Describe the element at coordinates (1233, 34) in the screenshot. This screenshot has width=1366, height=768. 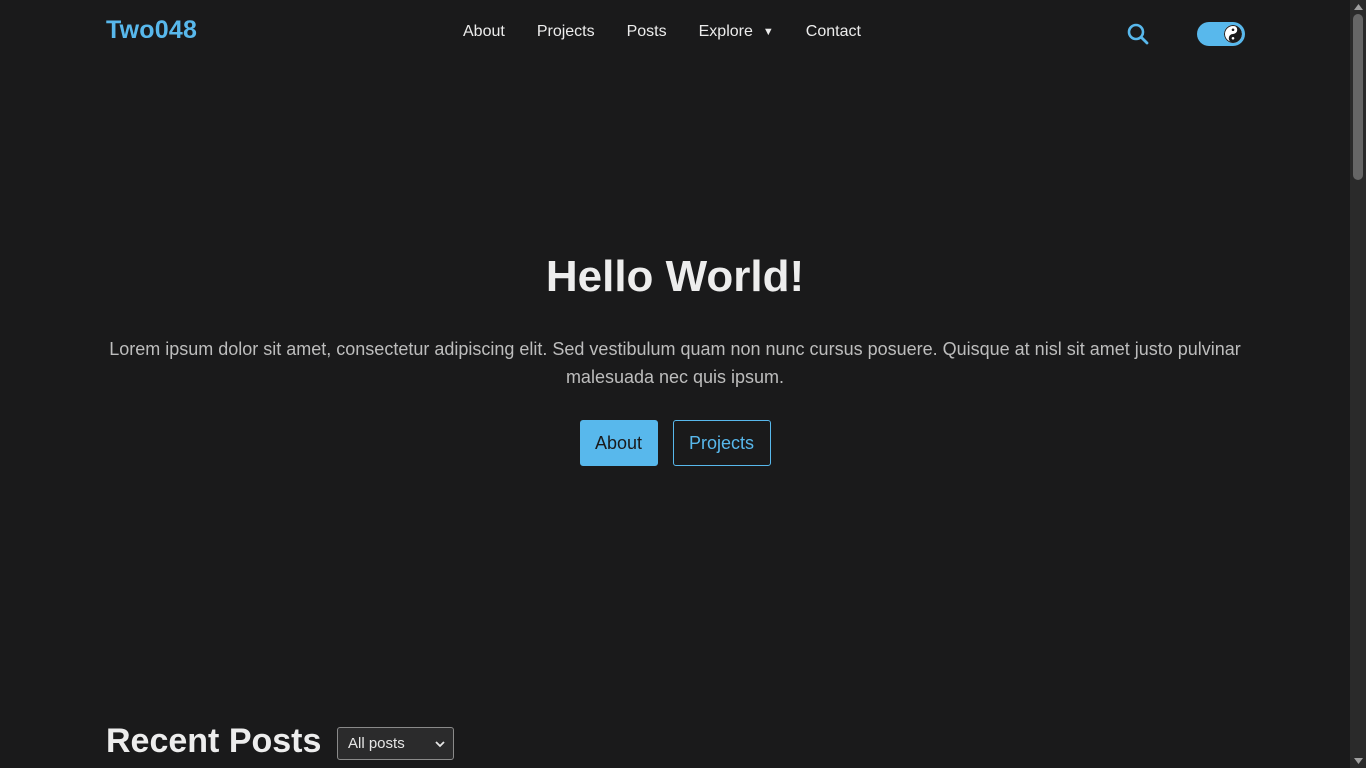
I see `yin-yang-icon` at that location.